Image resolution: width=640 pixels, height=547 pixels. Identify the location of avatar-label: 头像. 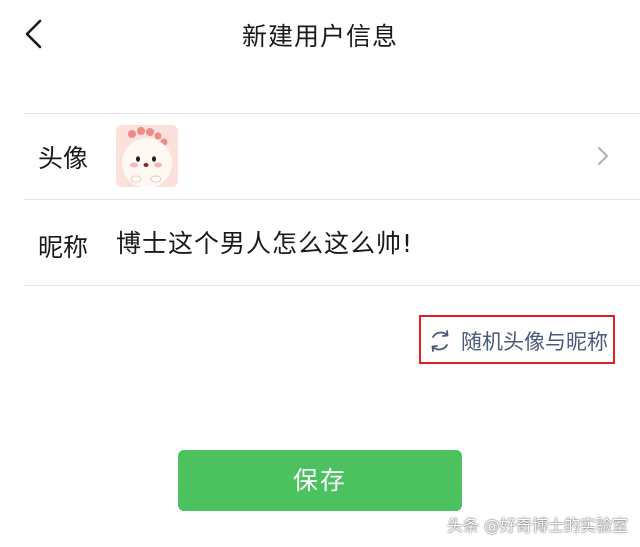
(63, 158).